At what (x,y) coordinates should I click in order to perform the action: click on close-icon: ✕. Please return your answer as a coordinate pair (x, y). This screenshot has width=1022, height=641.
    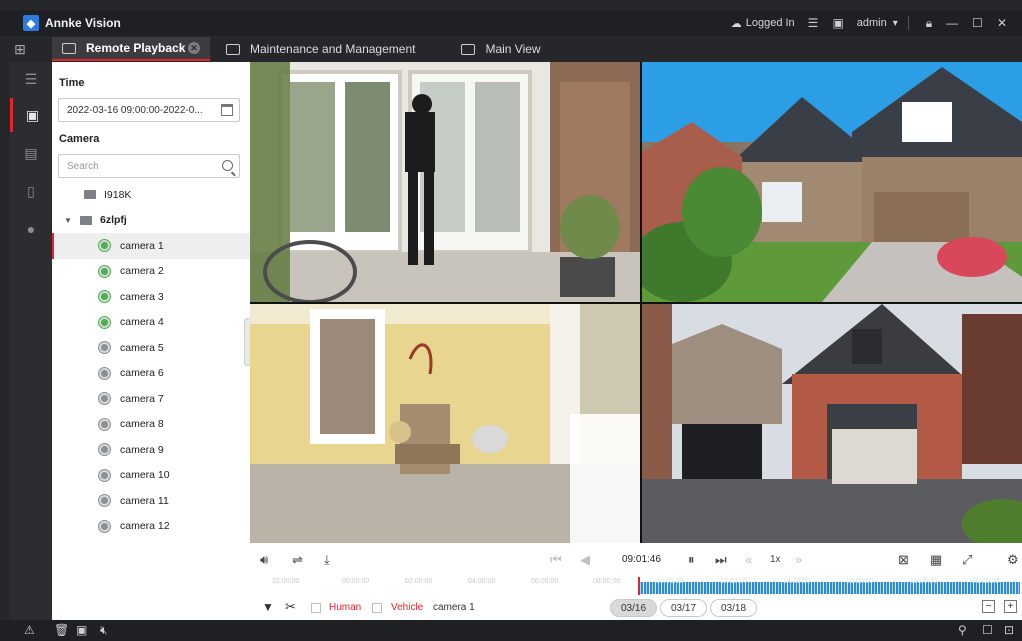
    Looking at the image, I should click on (1002, 23).